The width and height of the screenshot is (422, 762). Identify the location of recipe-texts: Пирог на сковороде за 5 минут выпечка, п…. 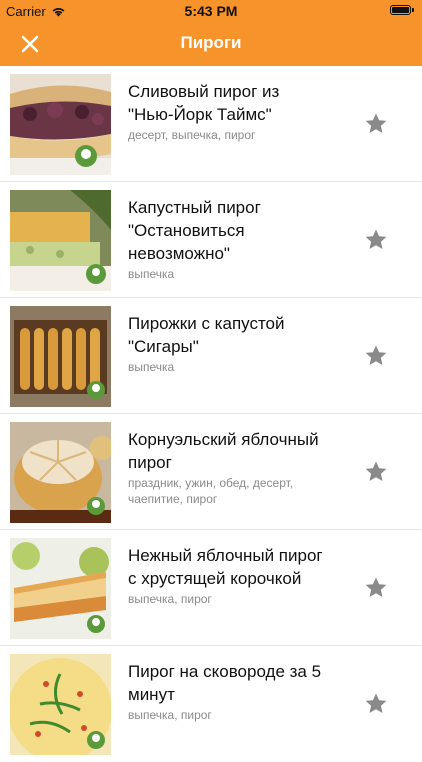
(228, 691).